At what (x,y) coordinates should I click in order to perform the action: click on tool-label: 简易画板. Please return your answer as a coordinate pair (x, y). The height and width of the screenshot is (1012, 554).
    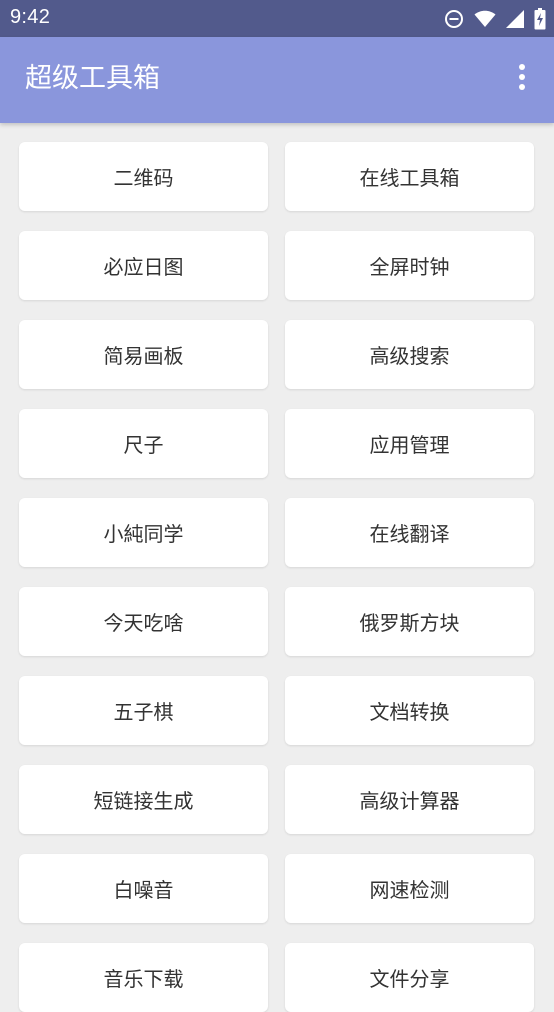
    Looking at the image, I should click on (143, 356).